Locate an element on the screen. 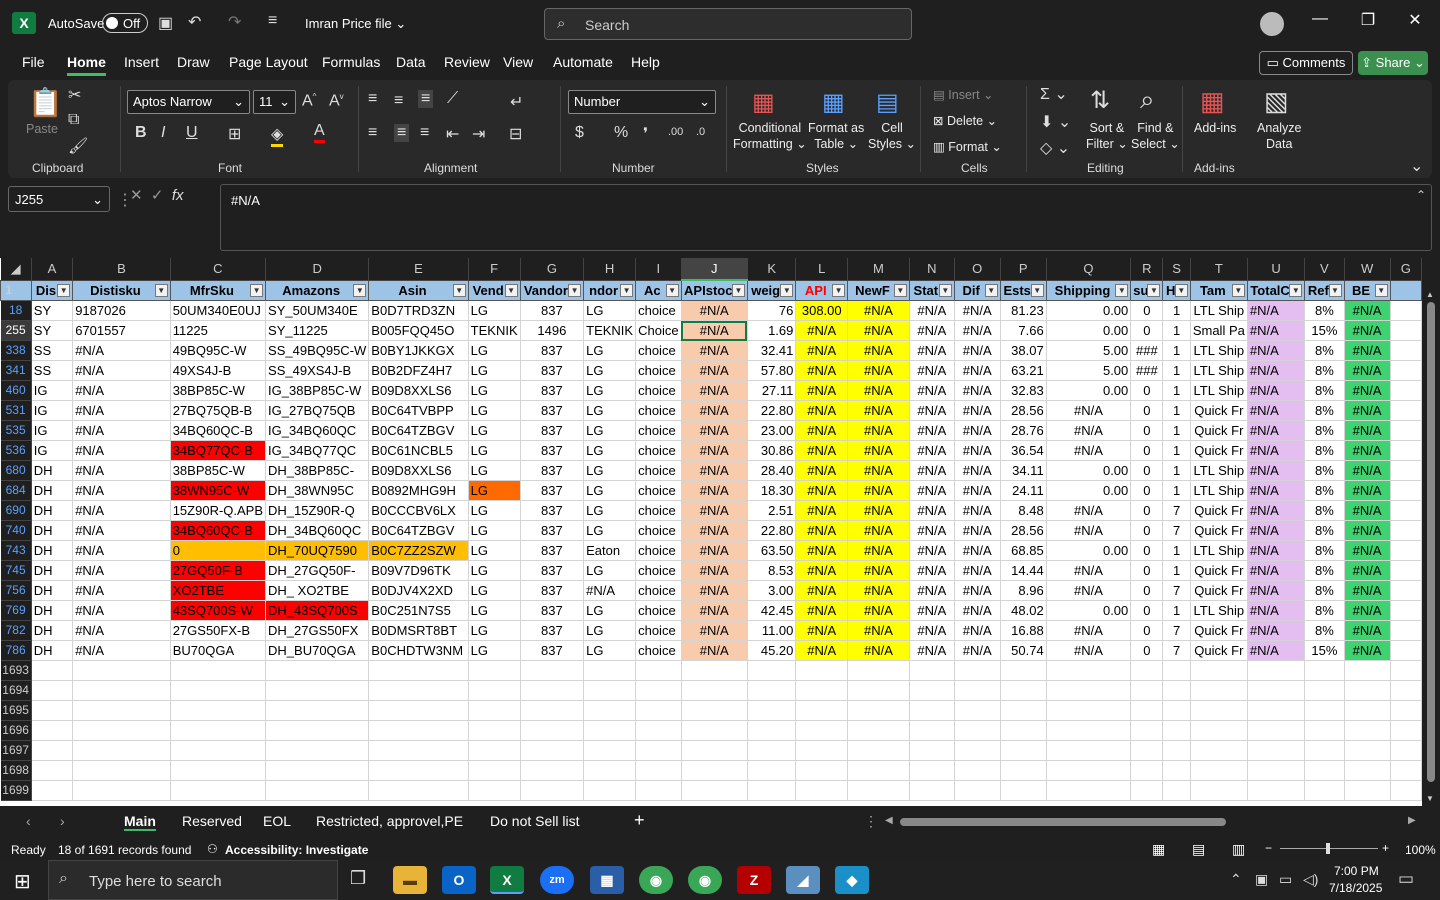 The height and width of the screenshot is (900, 1440). sheet-tab-main: Main is located at coordinates (140, 822).